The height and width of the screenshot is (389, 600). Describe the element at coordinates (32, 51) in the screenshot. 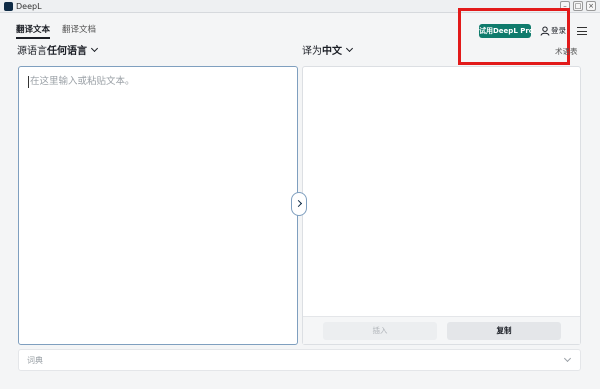

I see `source-language-label: 源语言` at that location.